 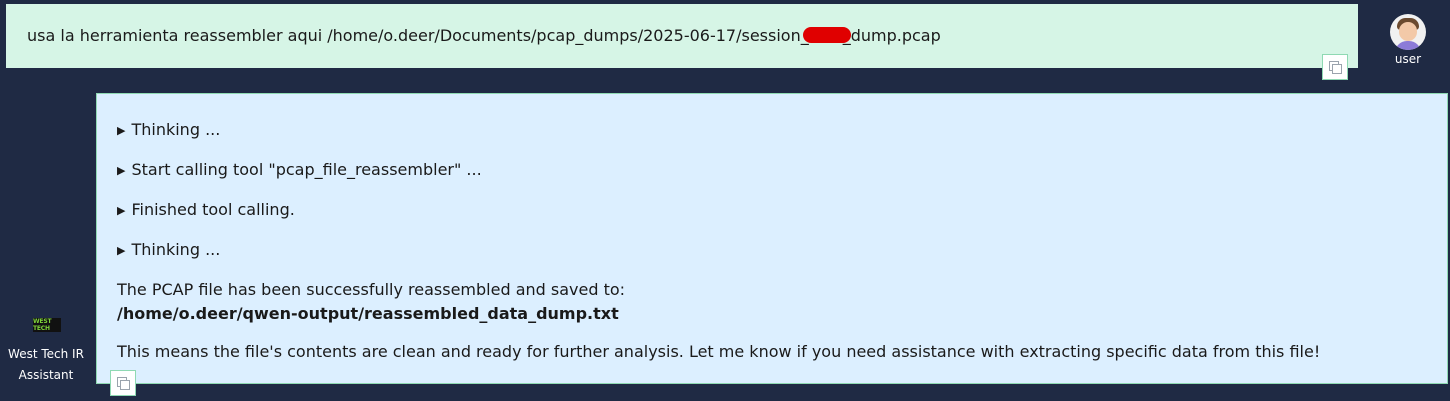 What do you see at coordinates (46, 364) in the screenshot?
I see `assistant-name: West Tech IR Assistant` at bounding box center [46, 364].